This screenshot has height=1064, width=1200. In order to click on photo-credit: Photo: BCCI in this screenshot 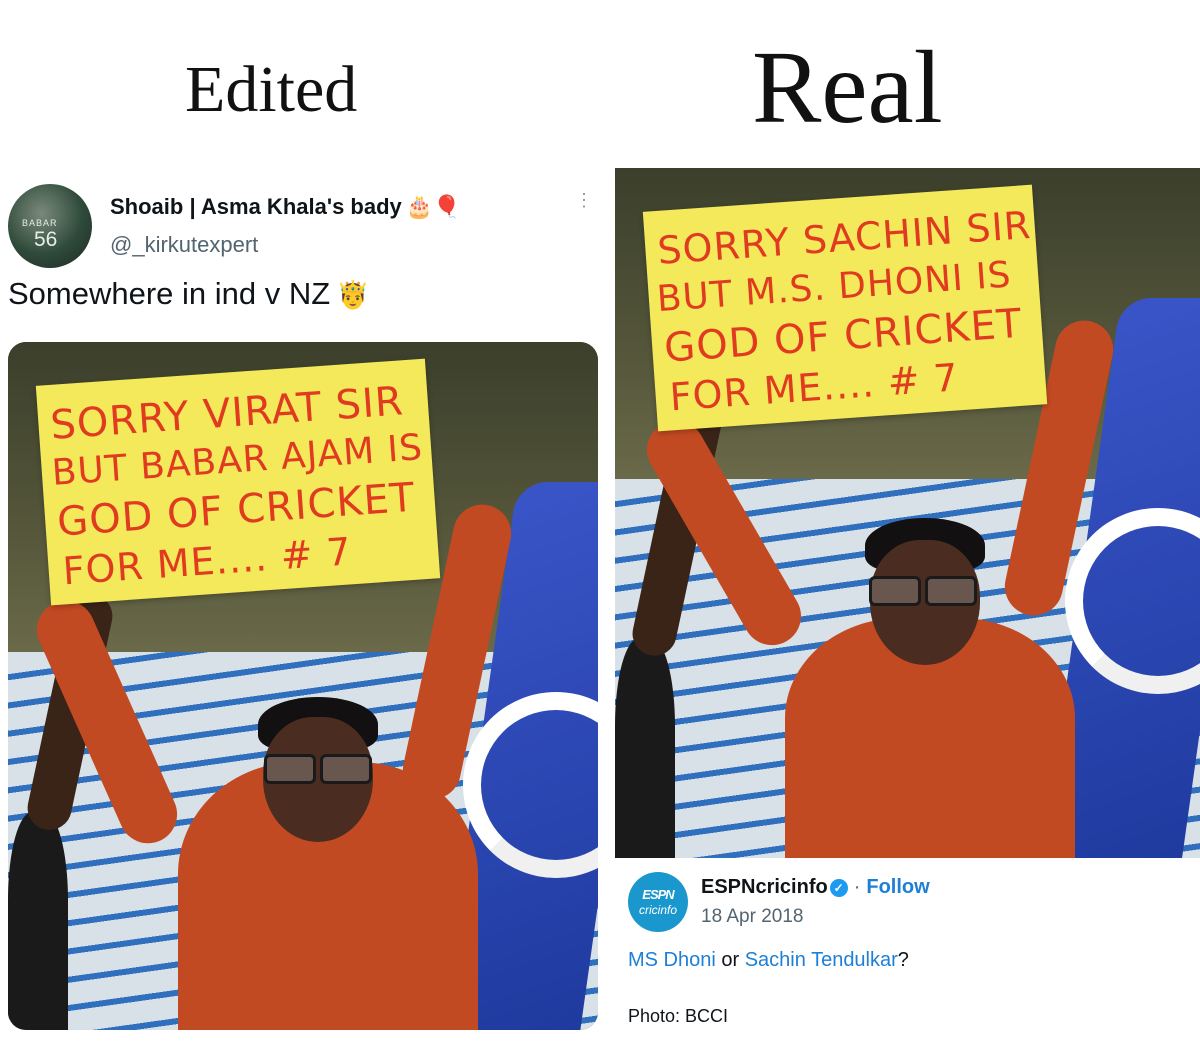, I will do `click(678, 1016)`.